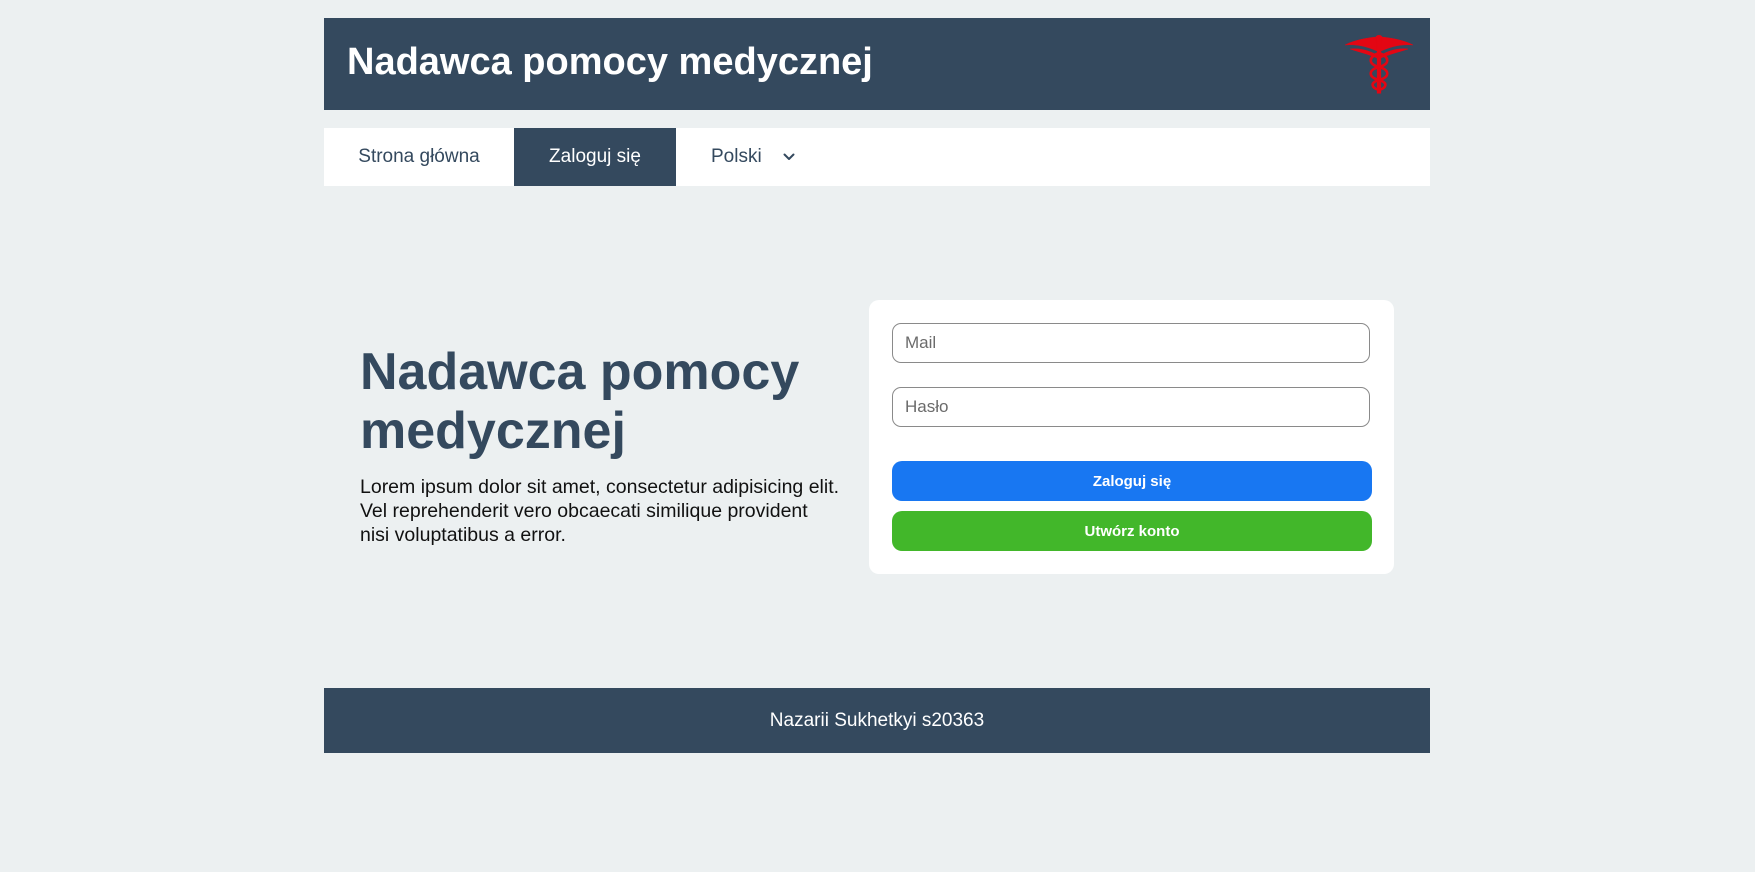 Image resolution: width=1755 pixels, height=872 pixels. What do you see at coordinates (1132, 481) in the screenshot?
I see `login-button: Zaloguj się` at bounding box center [1132, 481].